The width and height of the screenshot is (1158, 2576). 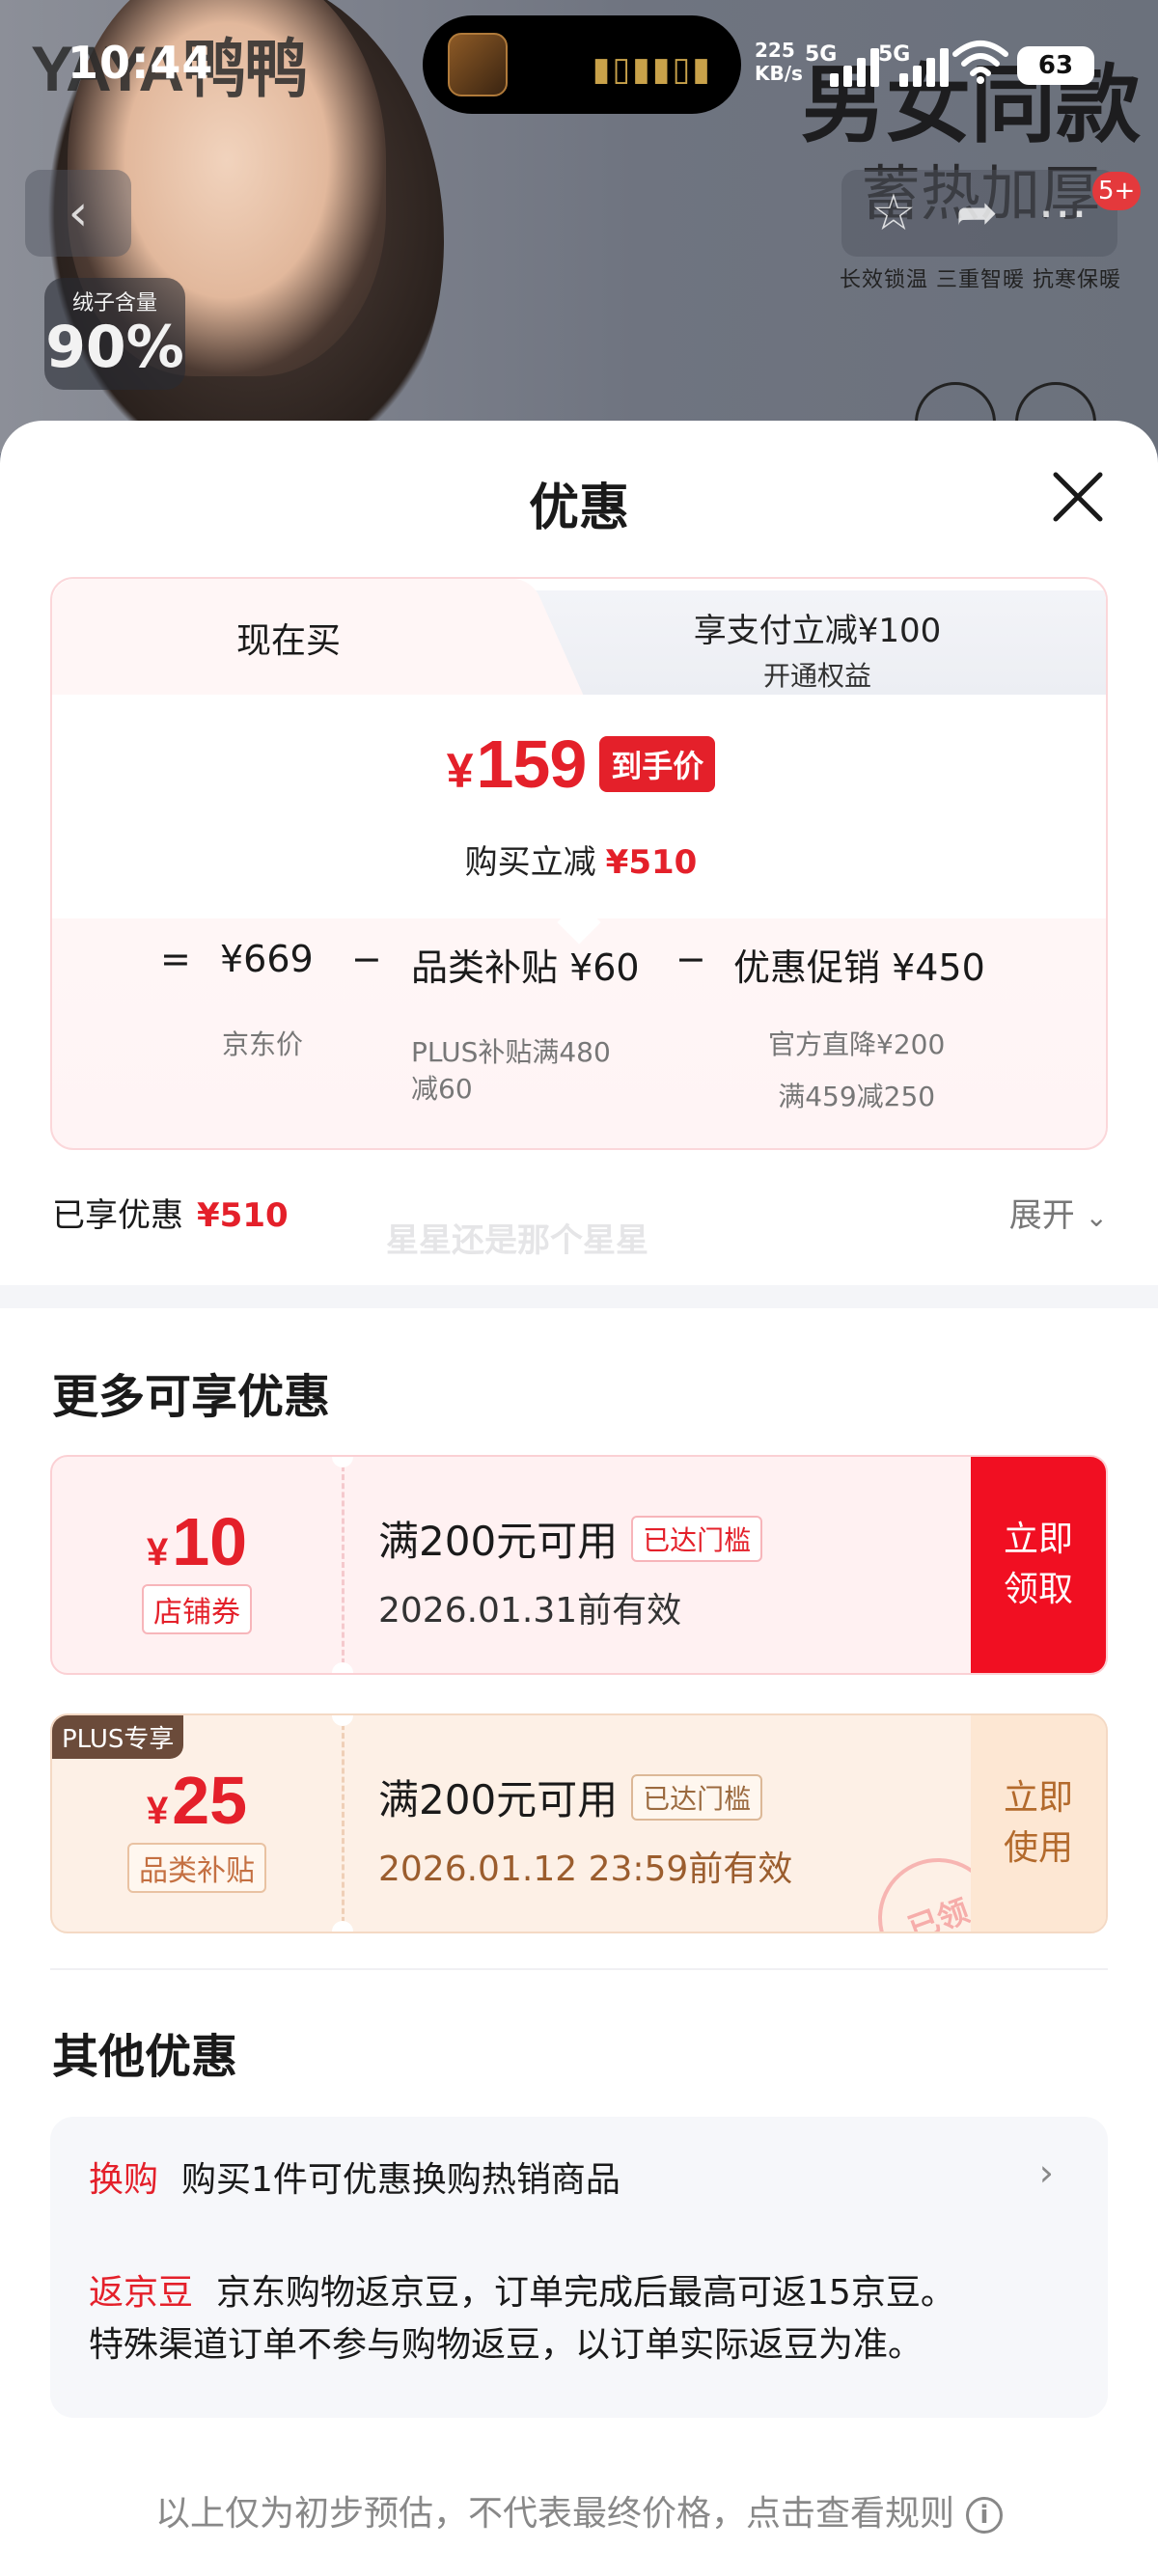 I want to click on coupon-amount: ¥25, so click(x=197, y=1801).